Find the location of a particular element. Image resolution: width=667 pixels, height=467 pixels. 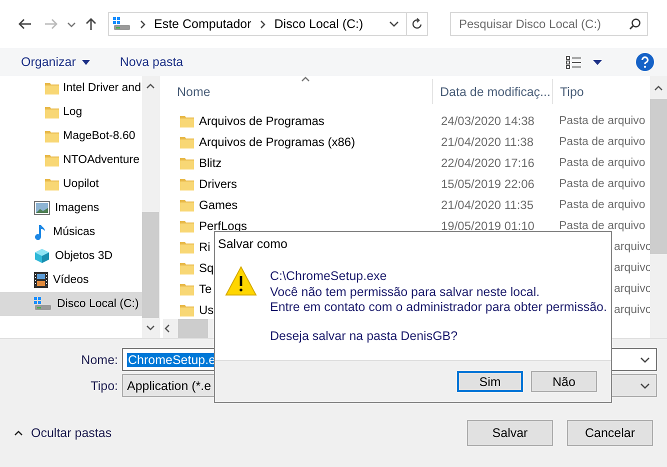

file-name: Drivers is located at coordinates (208, 184).